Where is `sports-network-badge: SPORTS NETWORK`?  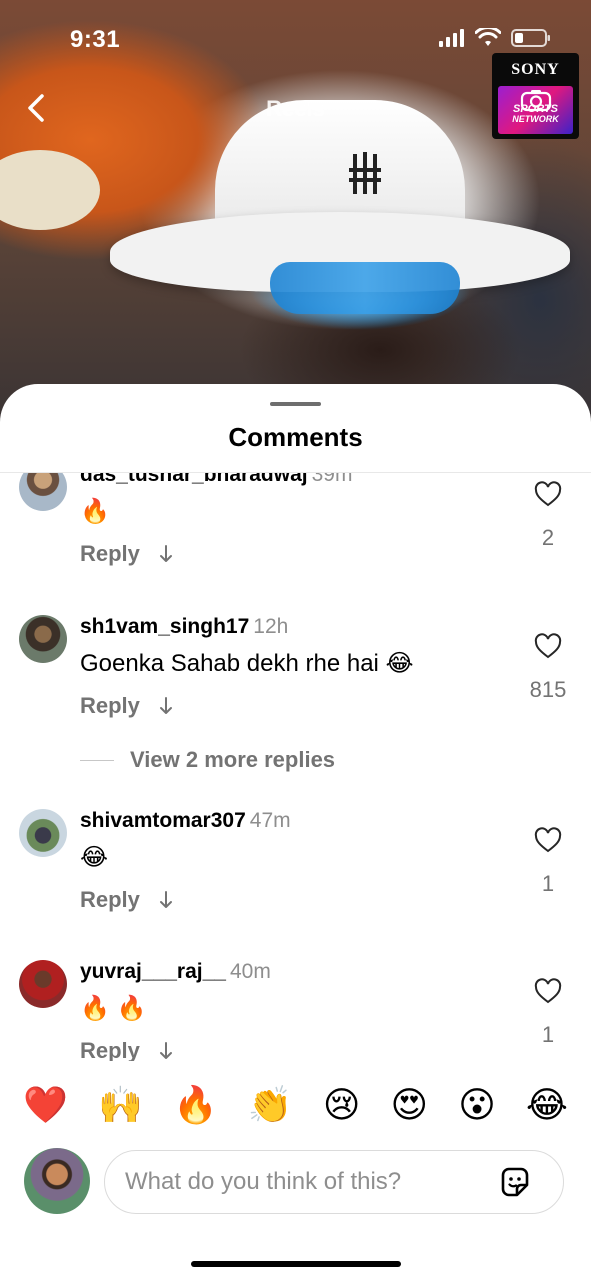
sports-network-badge: SPORTS NETWORK is located at coordinates (535, 110).